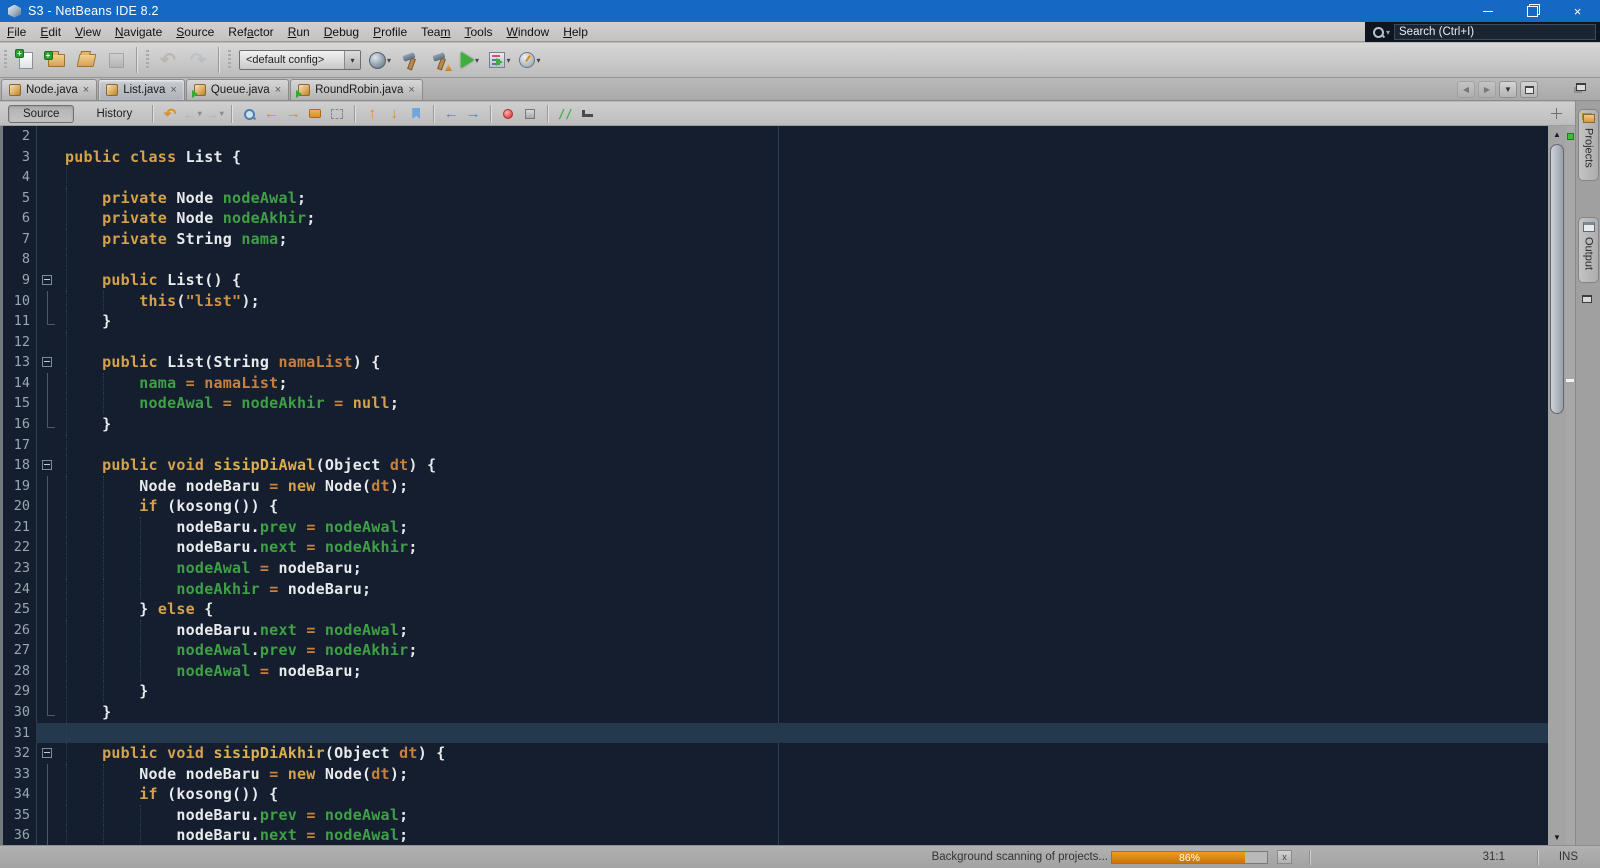 The width and height of the screenshot is (1600, 868). I want to click on save-all-button, so click(116, 60).